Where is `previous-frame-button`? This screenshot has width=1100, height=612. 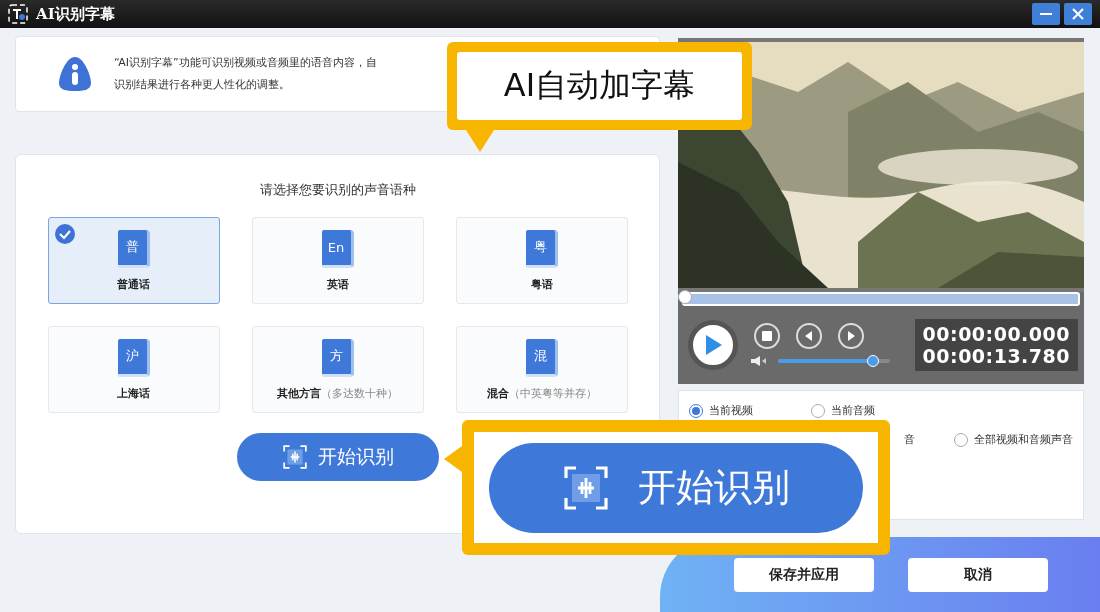
previous-frame-button is located at coordinates (809, 336).